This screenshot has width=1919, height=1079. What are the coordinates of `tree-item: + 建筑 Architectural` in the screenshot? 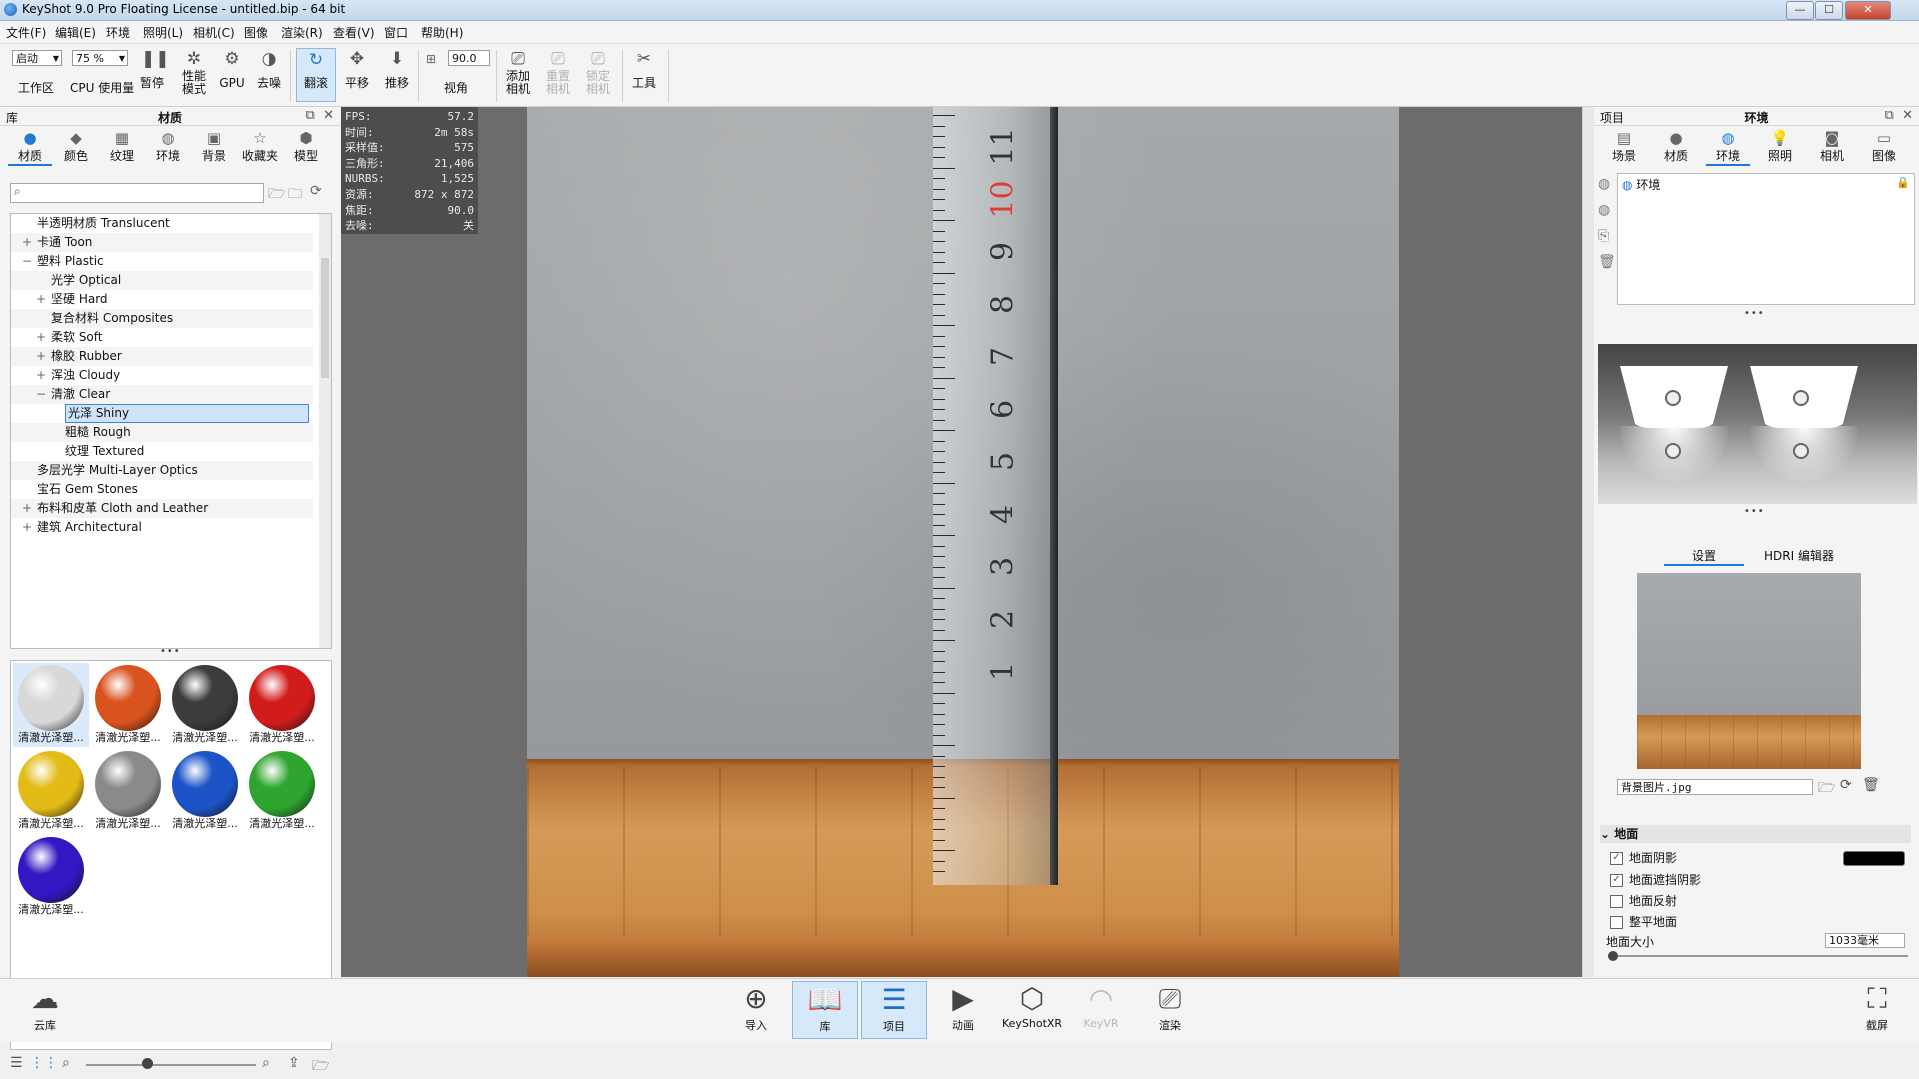 It's located at (162, 527).